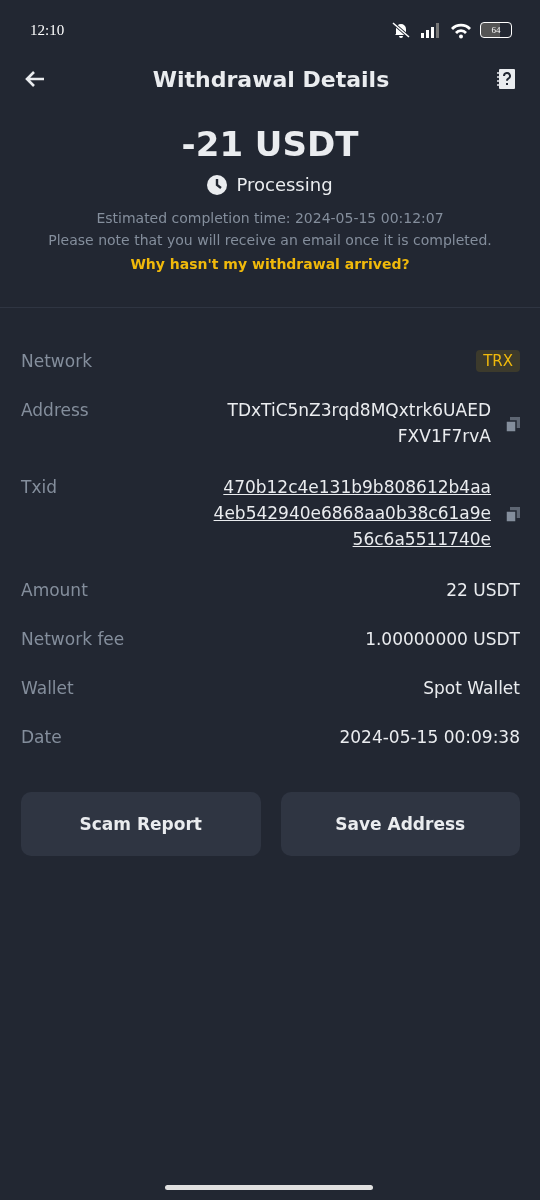  I want to click on help-book-icon, so click(506, 79).